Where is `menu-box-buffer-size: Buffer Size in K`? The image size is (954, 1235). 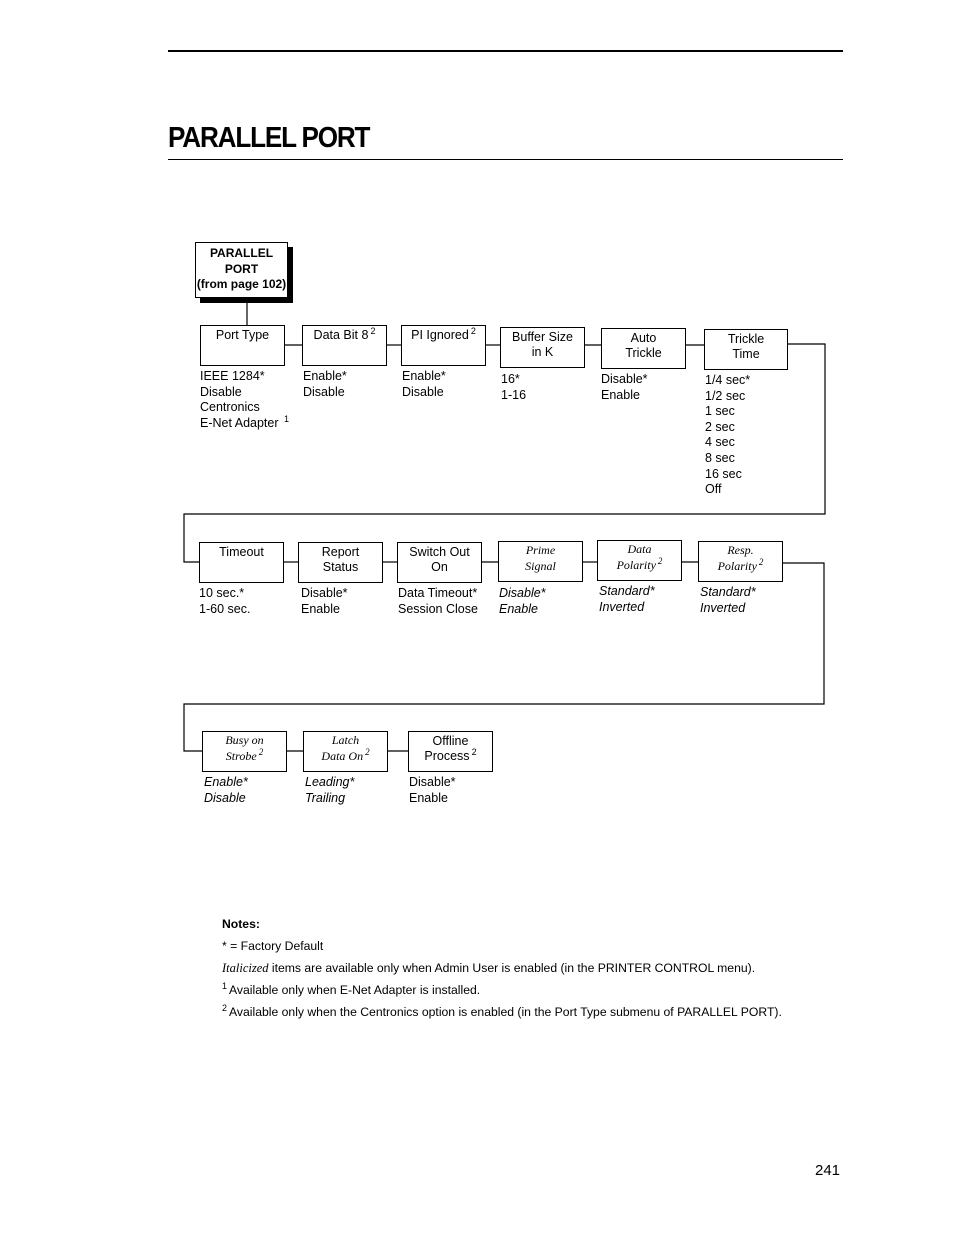 menu-box-buffer-size: Buffer Size in K is located at coordinates (542, 347).